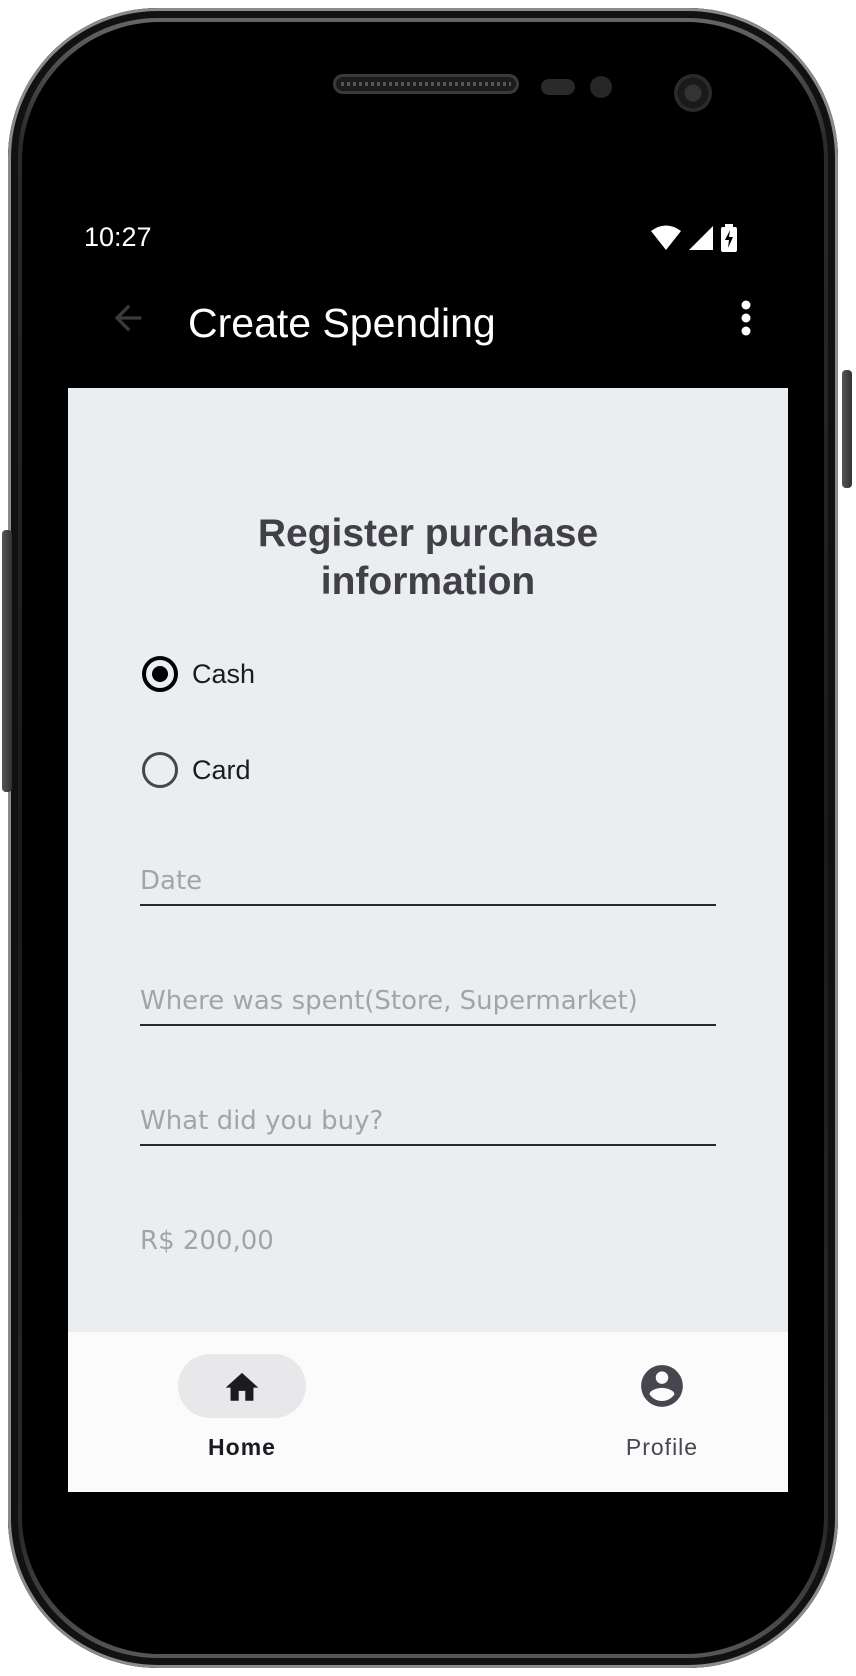  What do you see at coordinates (666, 240) in the screenshot?
I see `wifi-icon` at bounding box center [666, 240].